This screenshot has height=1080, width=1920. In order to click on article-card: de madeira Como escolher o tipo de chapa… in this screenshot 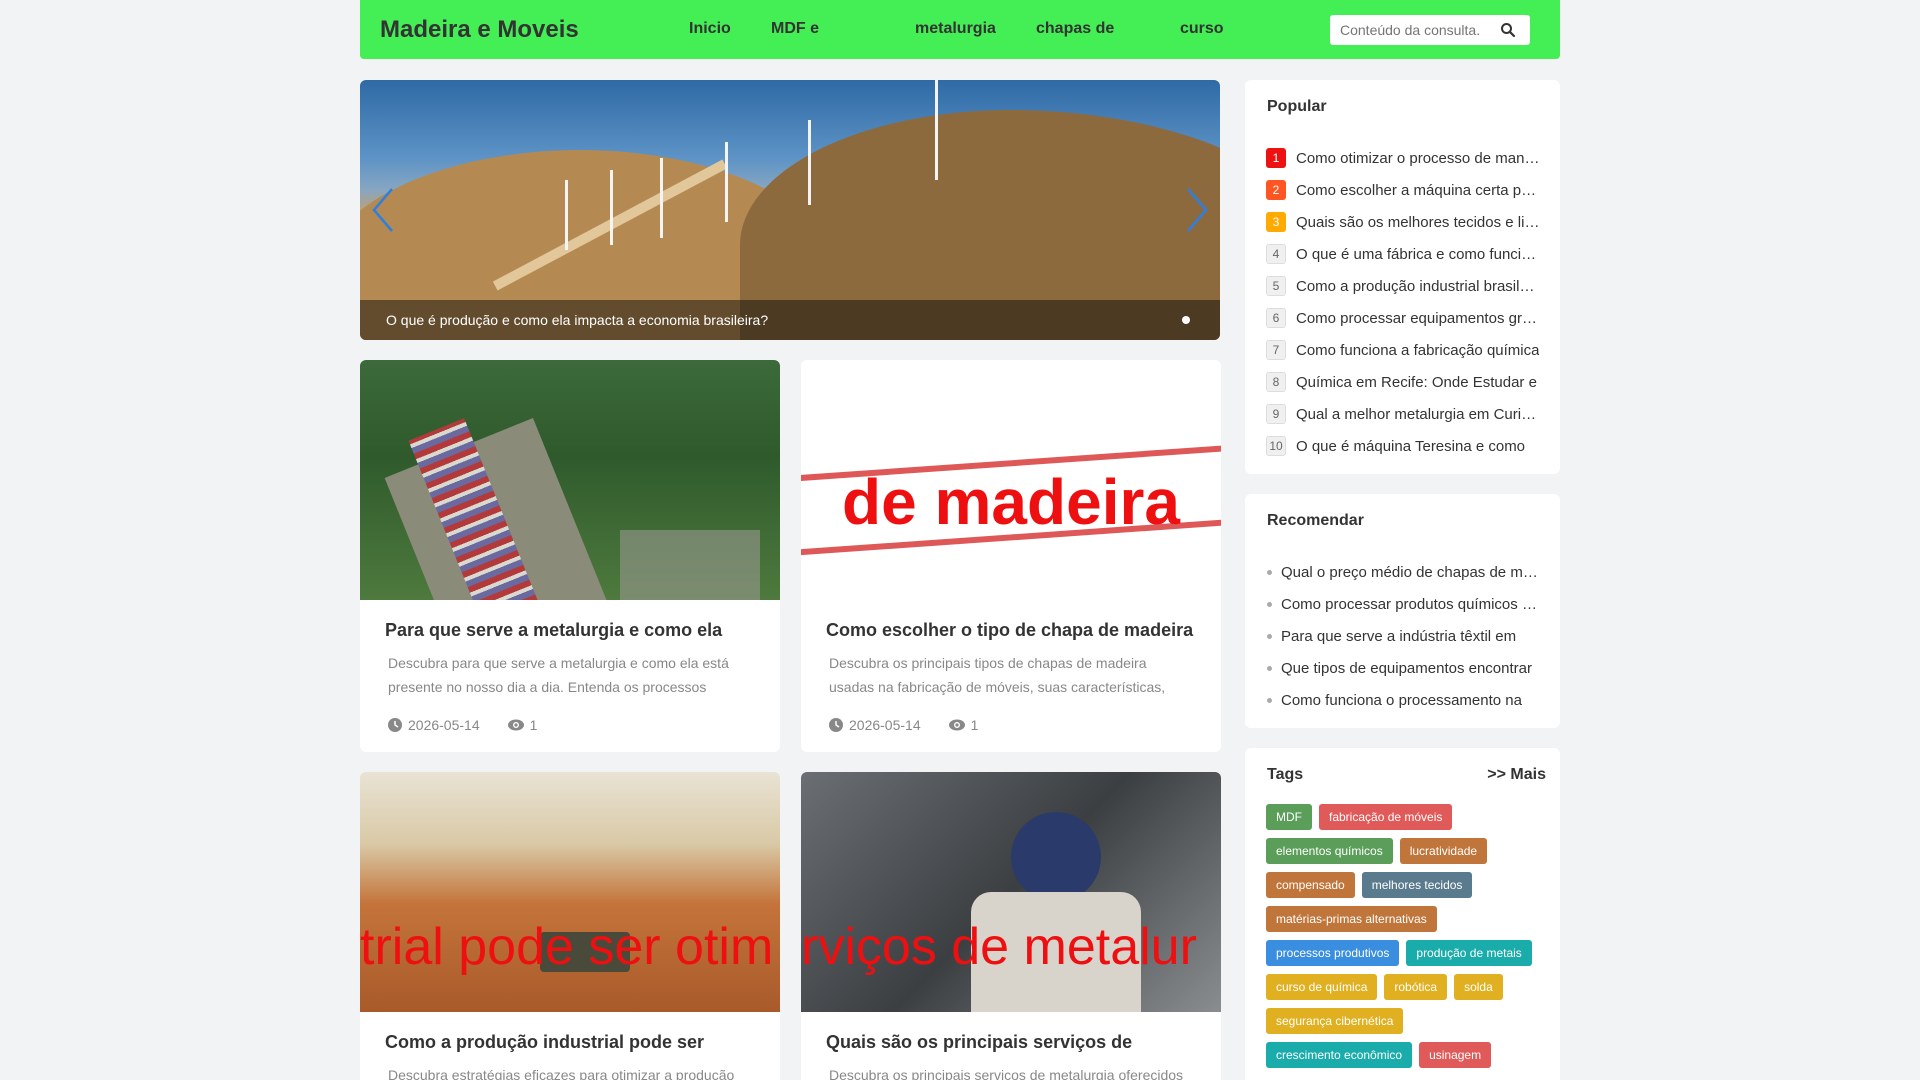, I will do `click(1011, 556)`.